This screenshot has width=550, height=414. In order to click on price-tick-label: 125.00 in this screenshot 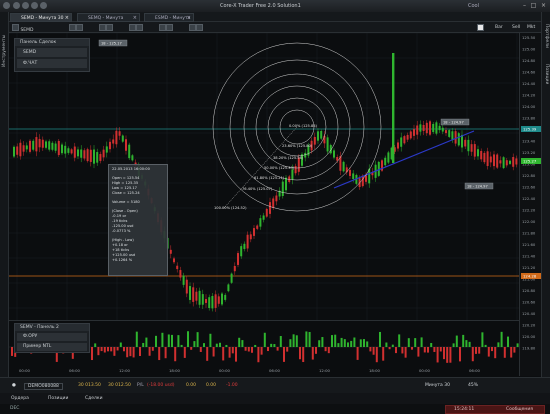, I will do `click(529, 49)`.